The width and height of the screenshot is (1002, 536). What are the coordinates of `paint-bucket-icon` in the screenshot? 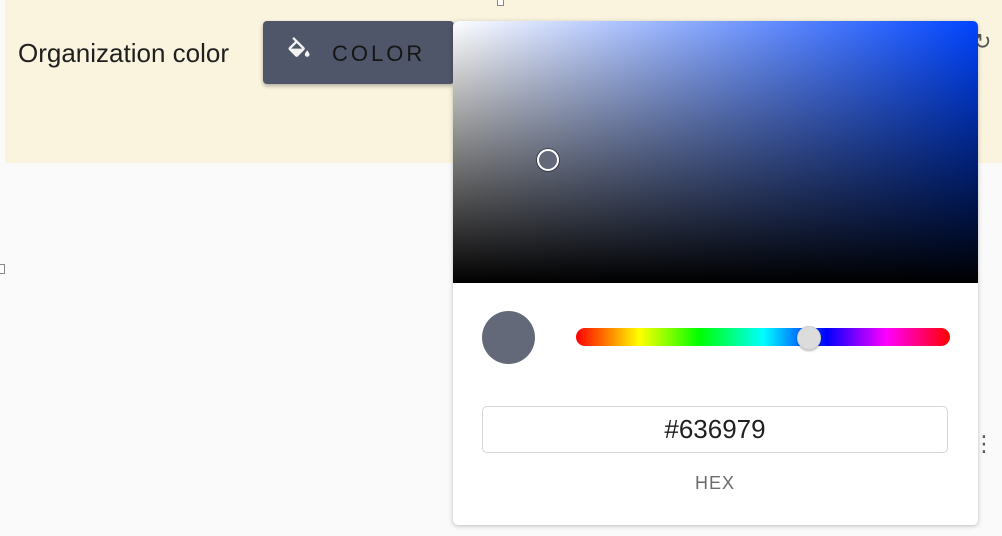 It's located at (299, 47).